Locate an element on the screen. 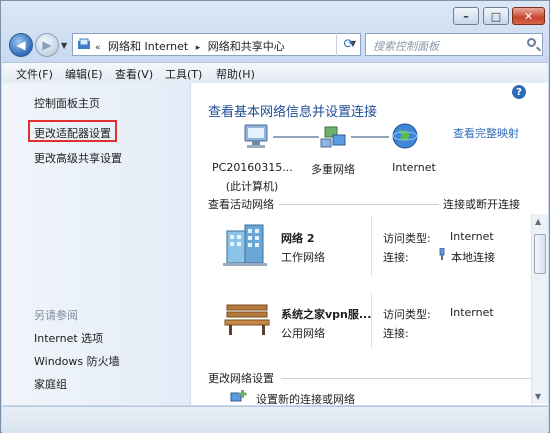 The image size is (550, 433). network-2-type-link: 公用网络 is located at coordinates (303, 333).